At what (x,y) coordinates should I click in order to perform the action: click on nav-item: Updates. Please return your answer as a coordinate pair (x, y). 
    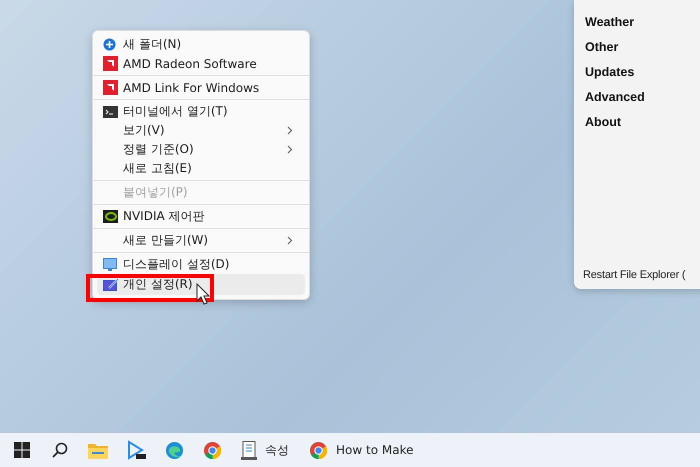
    Looking at the image, I should click on (642, 72).